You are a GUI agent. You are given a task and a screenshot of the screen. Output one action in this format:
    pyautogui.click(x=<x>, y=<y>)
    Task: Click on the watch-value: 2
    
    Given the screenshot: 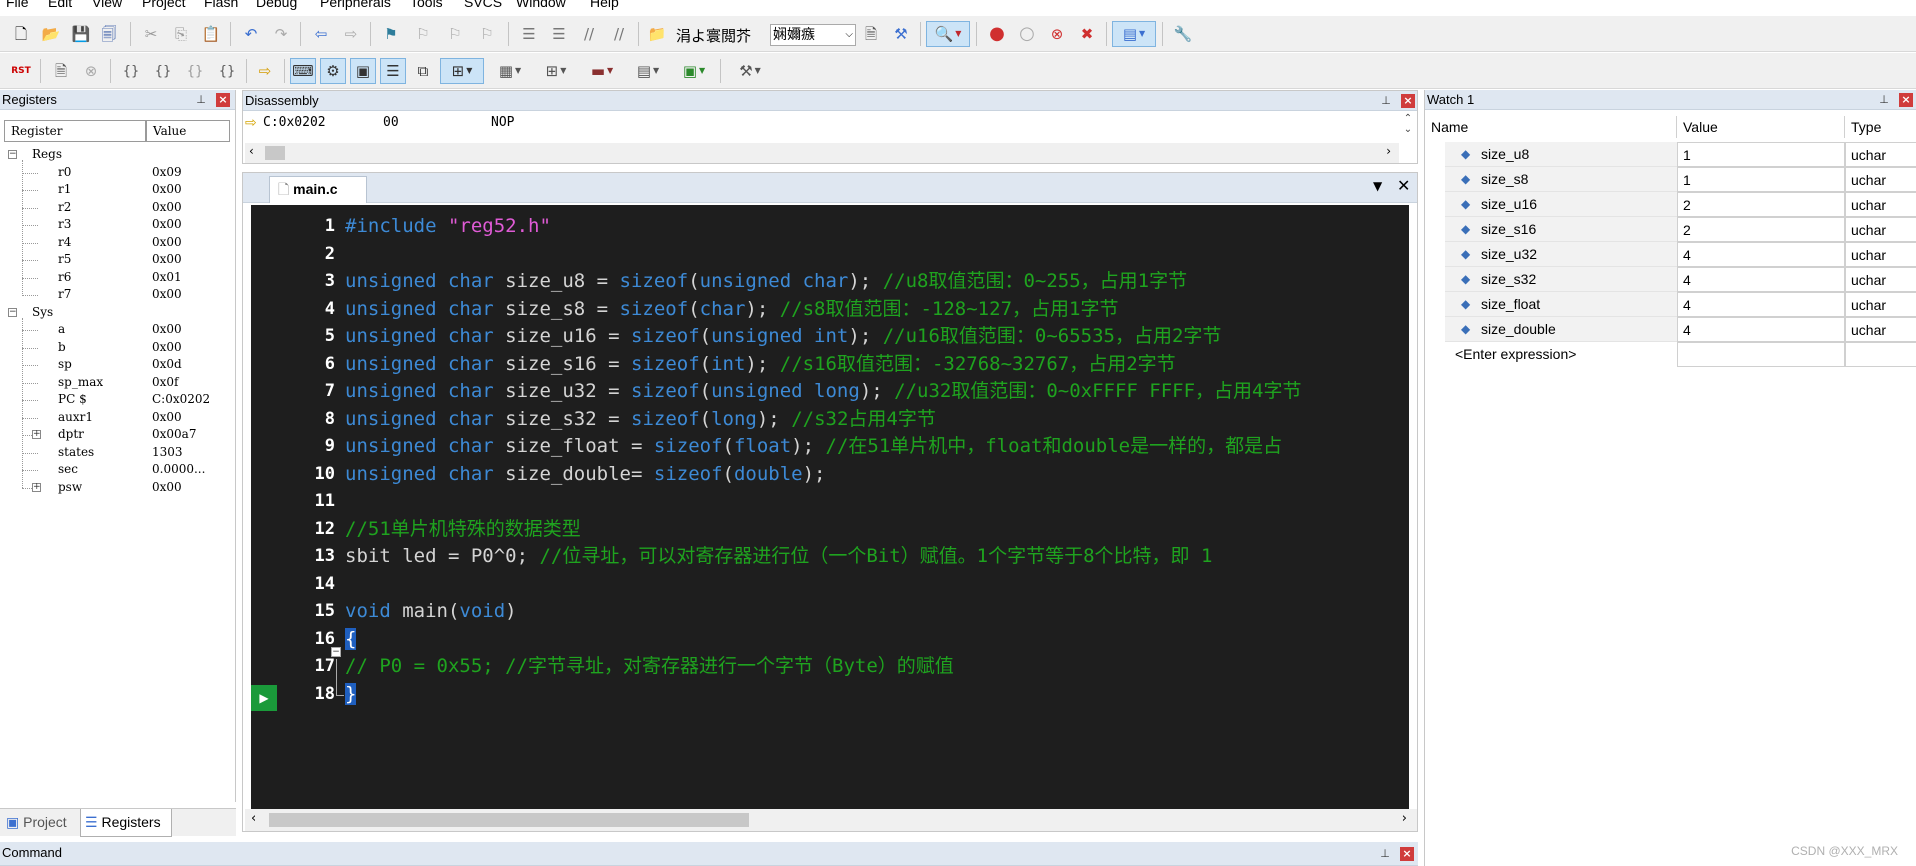 What is the action you would take?
    pyautogui.click(x=1761, y=229)
    